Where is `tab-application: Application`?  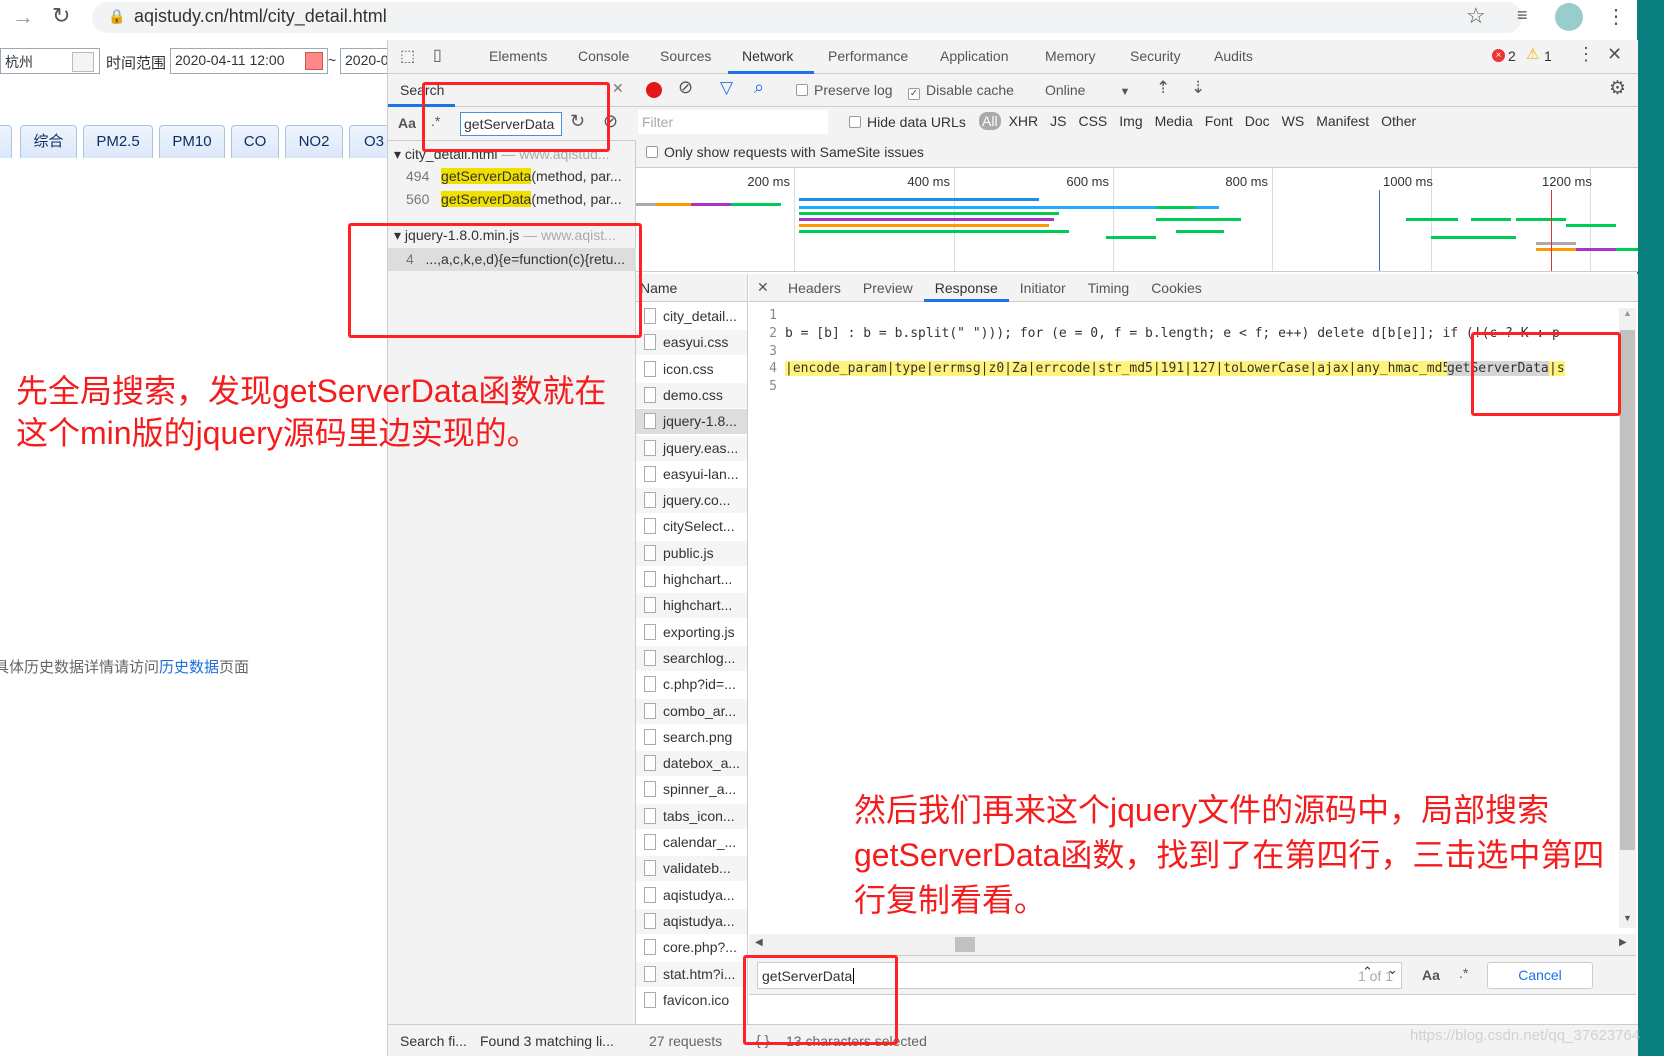 tab-application: Application is located at coordinates (974, 56).